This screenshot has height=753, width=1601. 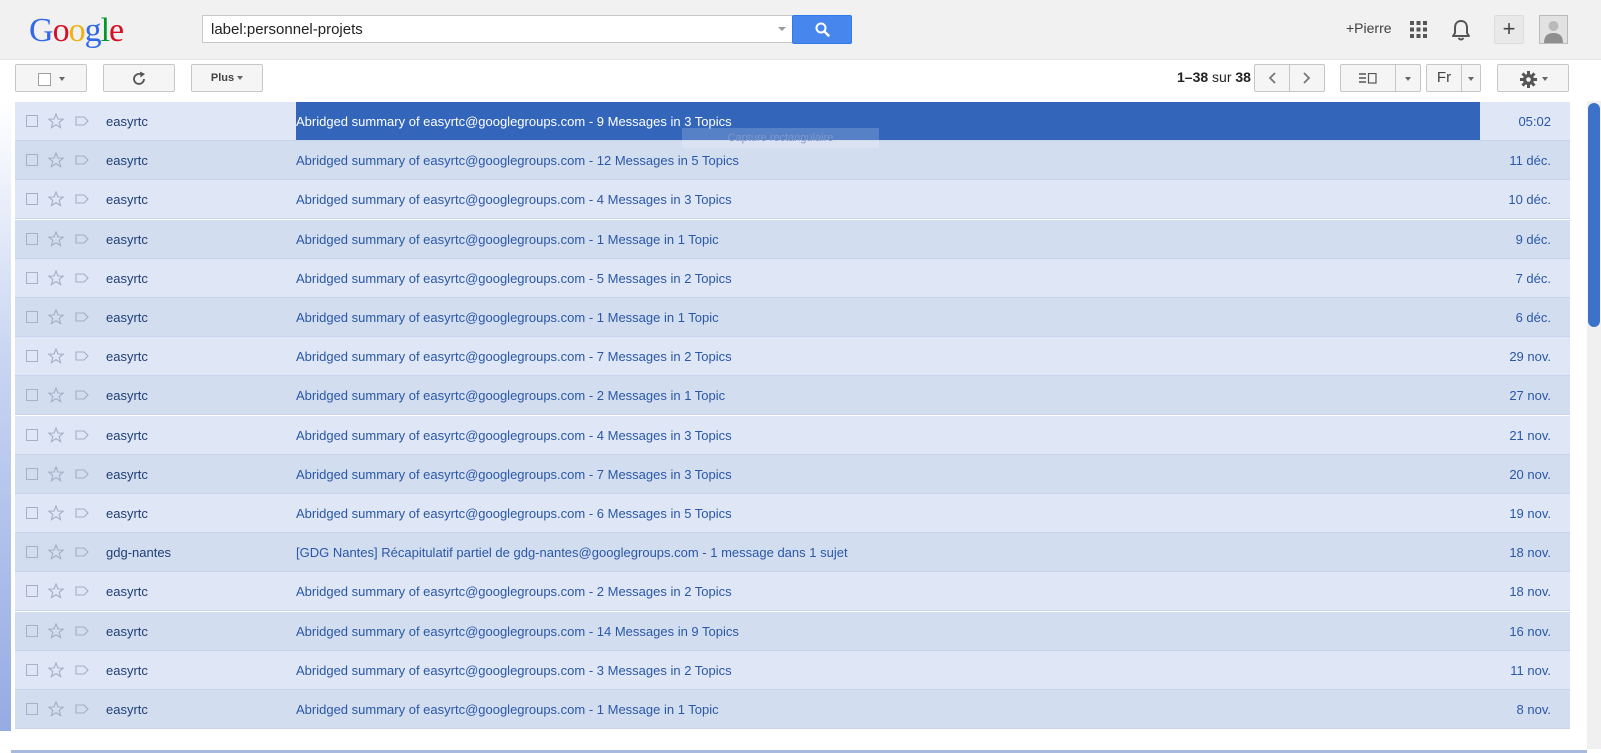 I want to click on notifications-bell-icon, so click(x=1461, y=30).